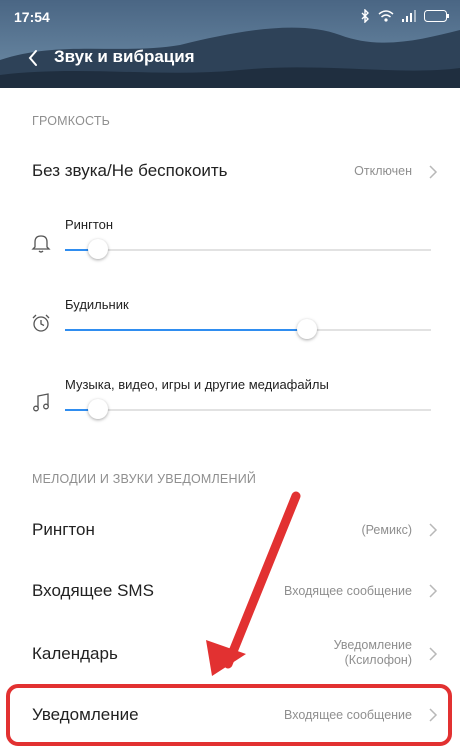 Image resolution: width=460 pixels, height=752 pixels. What do you see at coordinates (97, 249) in the screenshot?
I see `ringtone-volume-thumb` at bounding box center [97, 249].